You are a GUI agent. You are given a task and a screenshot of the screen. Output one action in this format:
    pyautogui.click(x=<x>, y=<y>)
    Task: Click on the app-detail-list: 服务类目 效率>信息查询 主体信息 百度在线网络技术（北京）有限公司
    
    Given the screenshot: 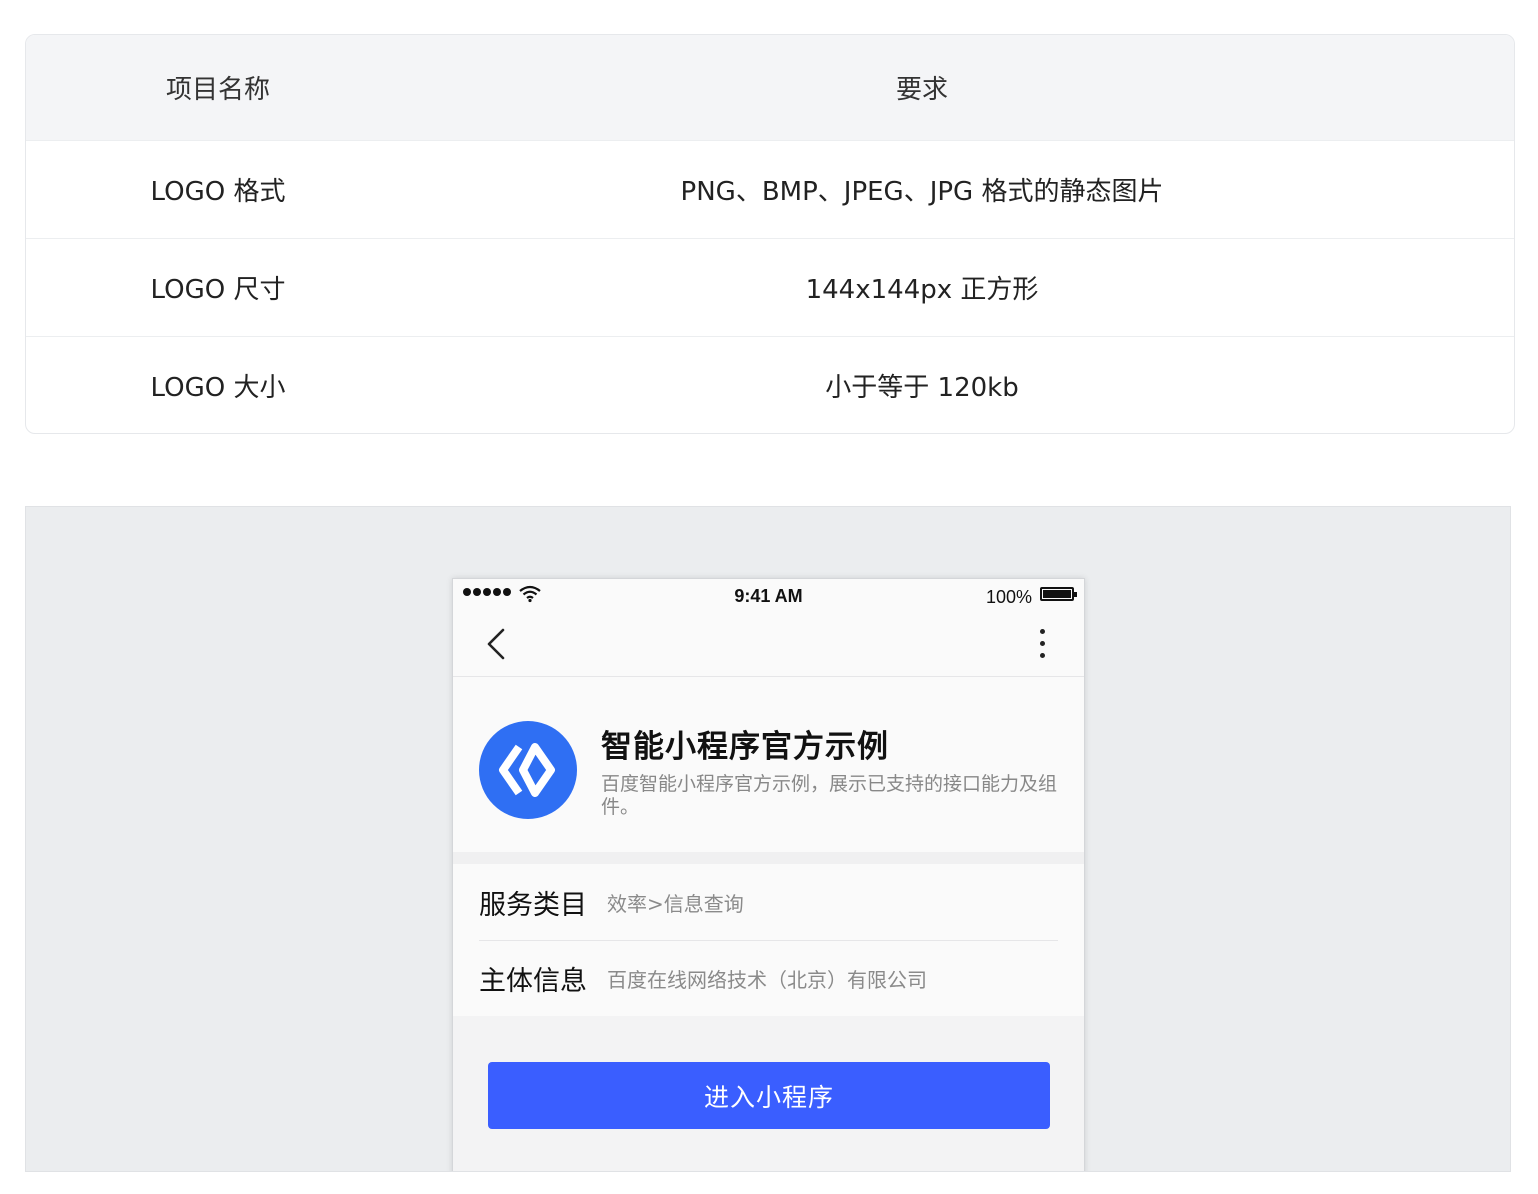 What is the action you would take?
    pyautogui.click(x=768, y=940)
    